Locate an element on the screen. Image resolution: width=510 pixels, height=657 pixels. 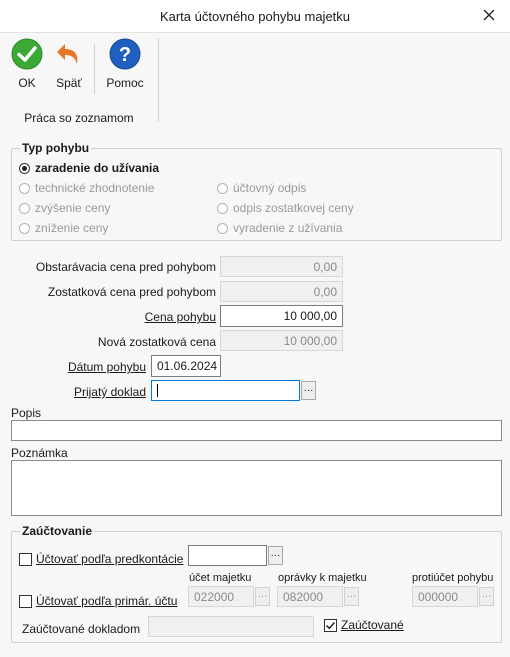
document-browse-button: ··· is located at coordinates (308, 390).